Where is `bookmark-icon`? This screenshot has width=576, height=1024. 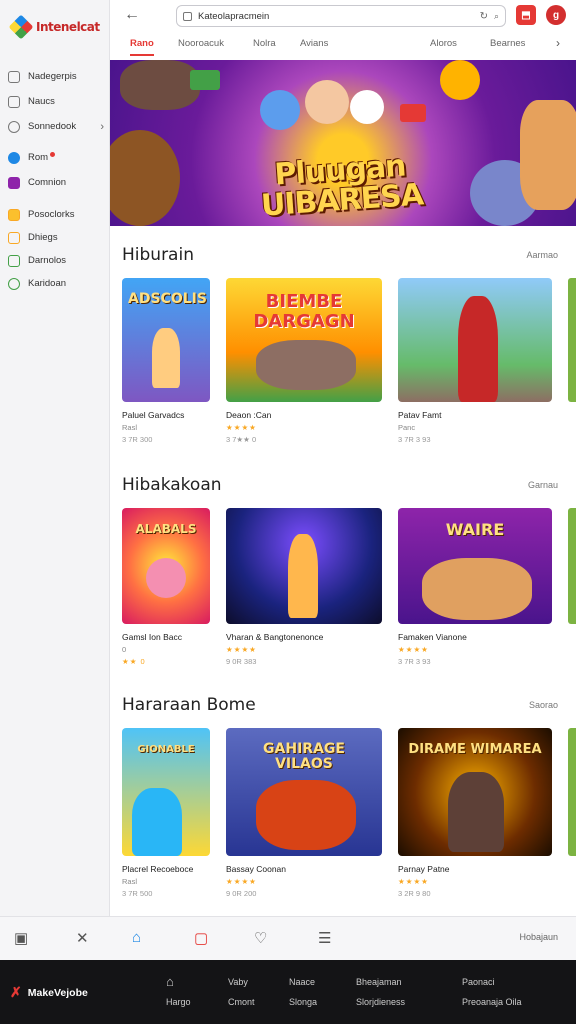
bookmark-icon is located at coordinates (14, 237).